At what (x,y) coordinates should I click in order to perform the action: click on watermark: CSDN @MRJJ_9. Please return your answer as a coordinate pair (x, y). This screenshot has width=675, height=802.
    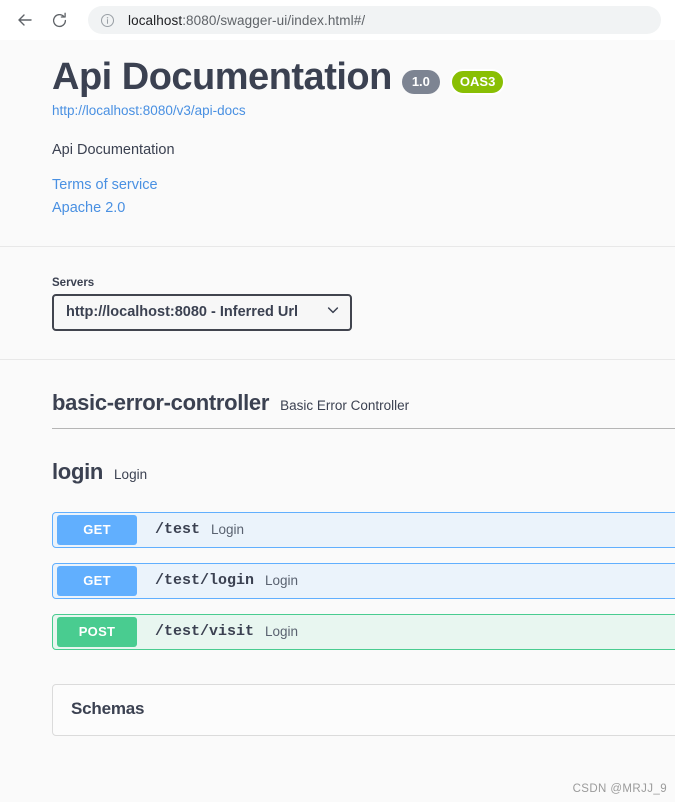
    Looking at the image, I should click on (619, 789).